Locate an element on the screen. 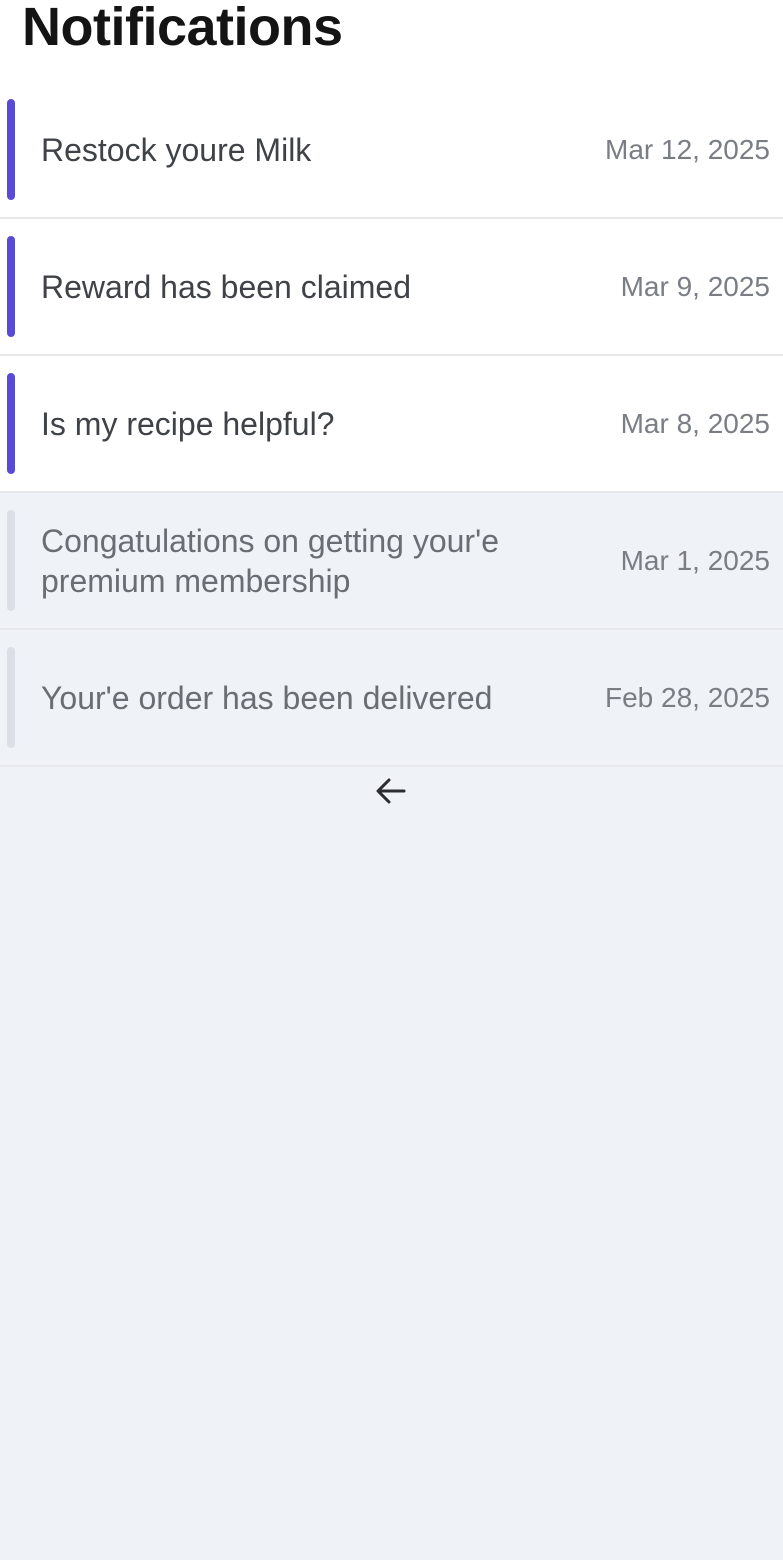  notification-message: Is my recipe helpful? is located at coordinates (188, 423).